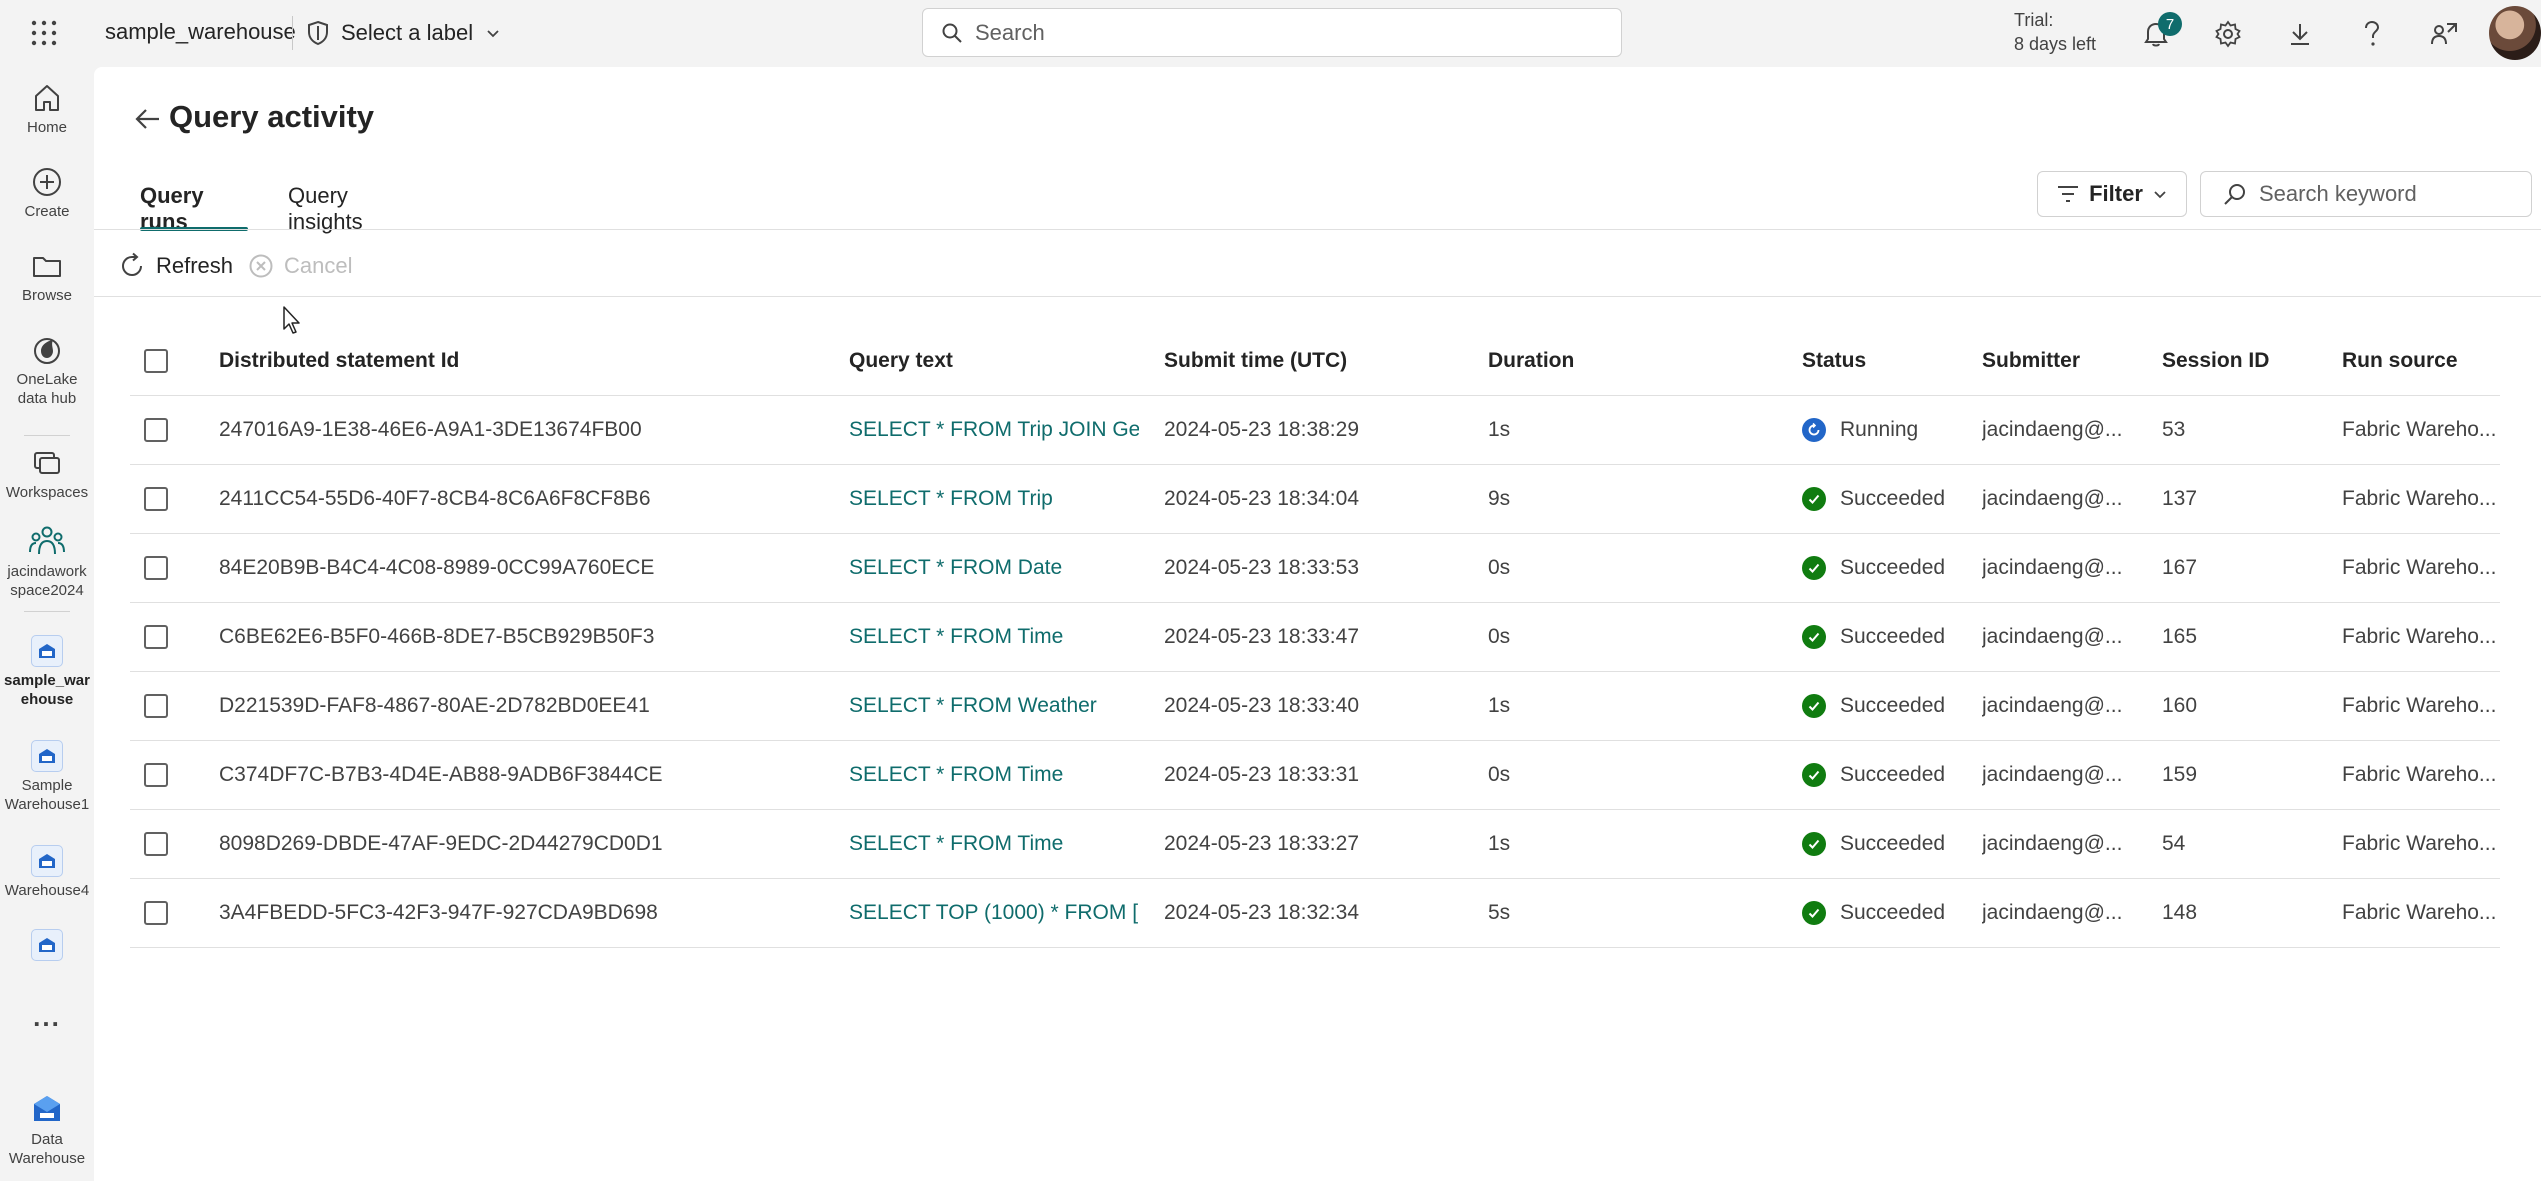 The height and width of the screenshot is (1181, 2541). I want to click on notifications-button: 7, so click(2158, 34).